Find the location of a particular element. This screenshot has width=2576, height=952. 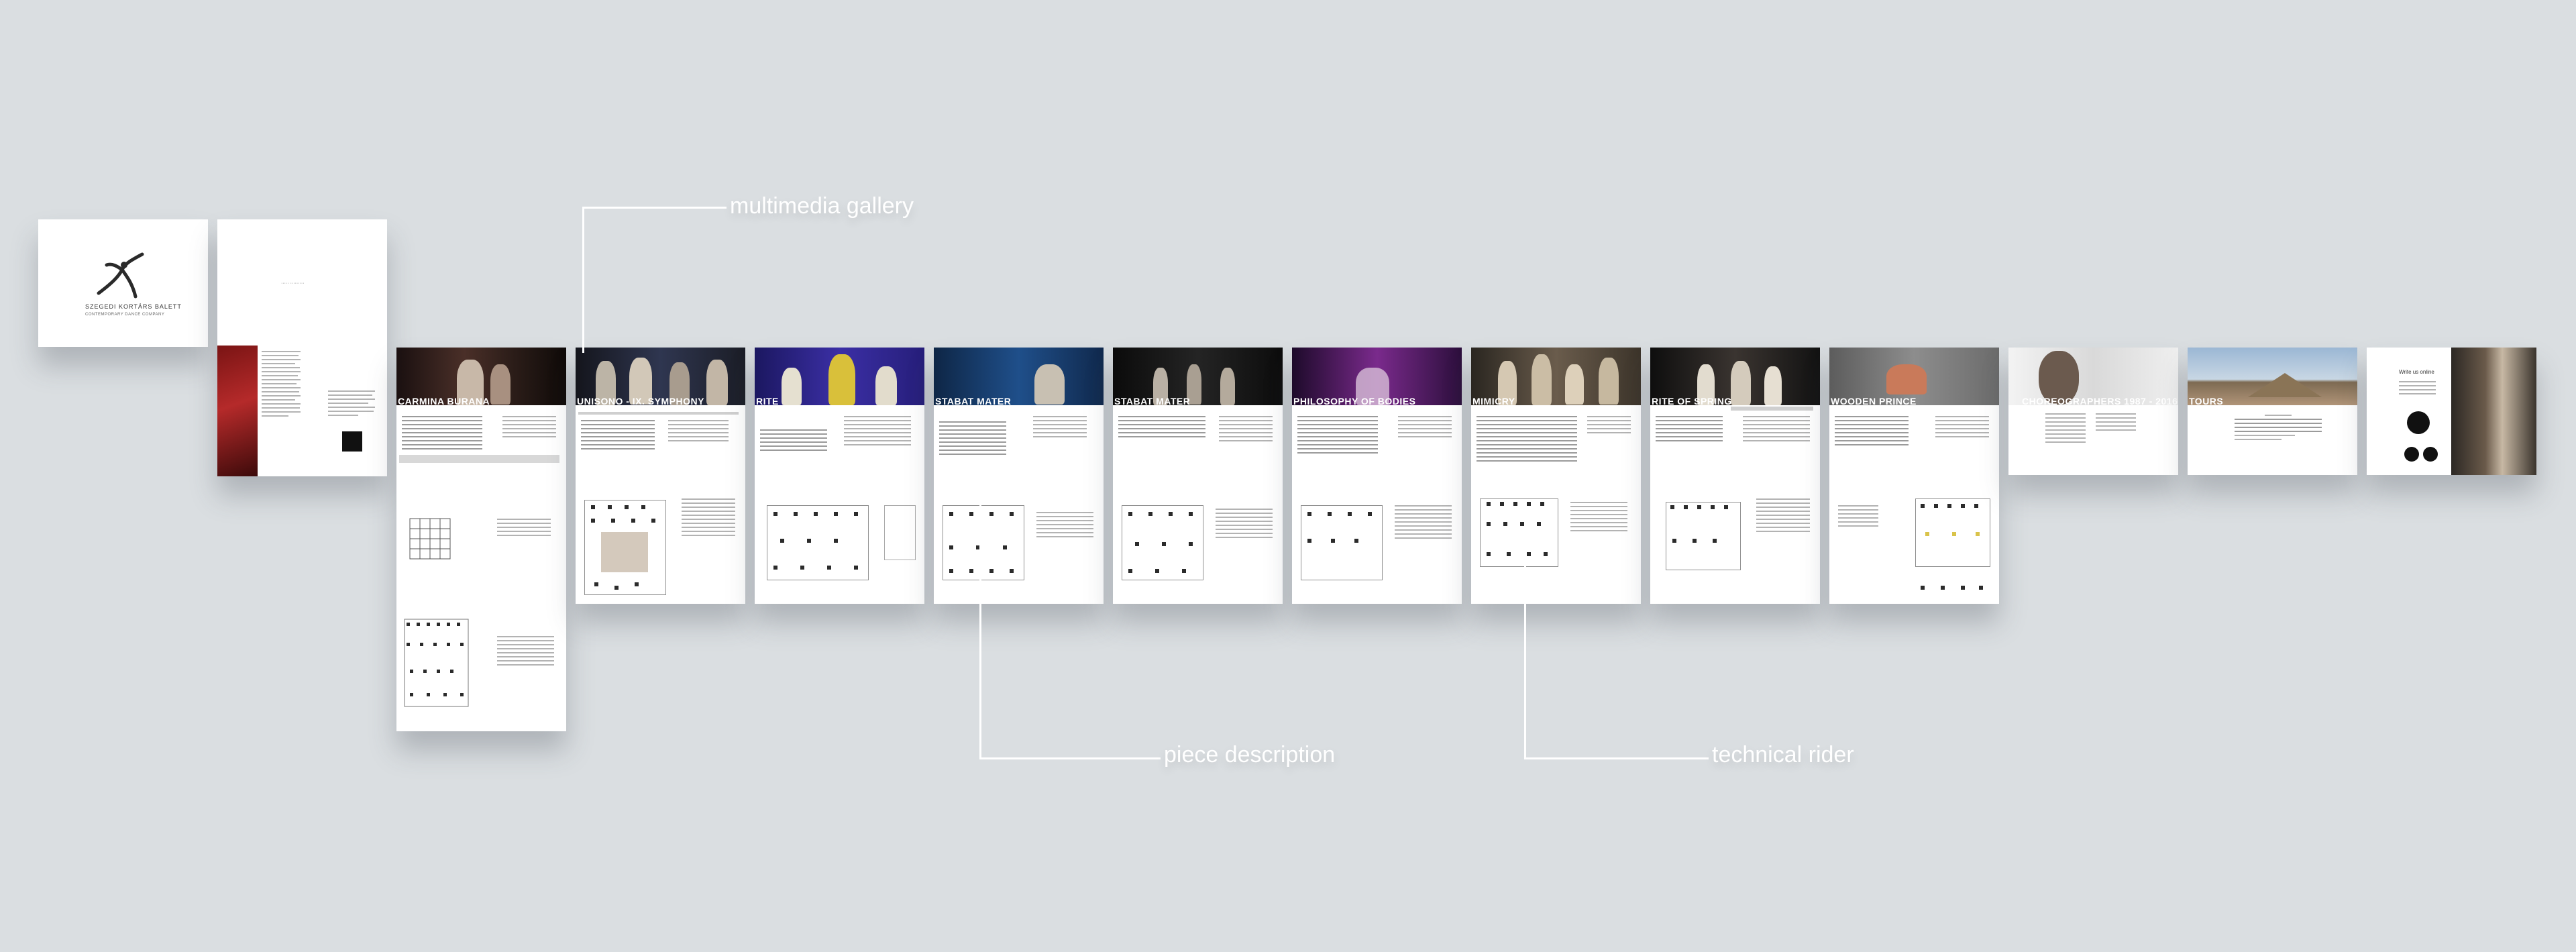

stage-diagram is located at coordinates (430, 539).